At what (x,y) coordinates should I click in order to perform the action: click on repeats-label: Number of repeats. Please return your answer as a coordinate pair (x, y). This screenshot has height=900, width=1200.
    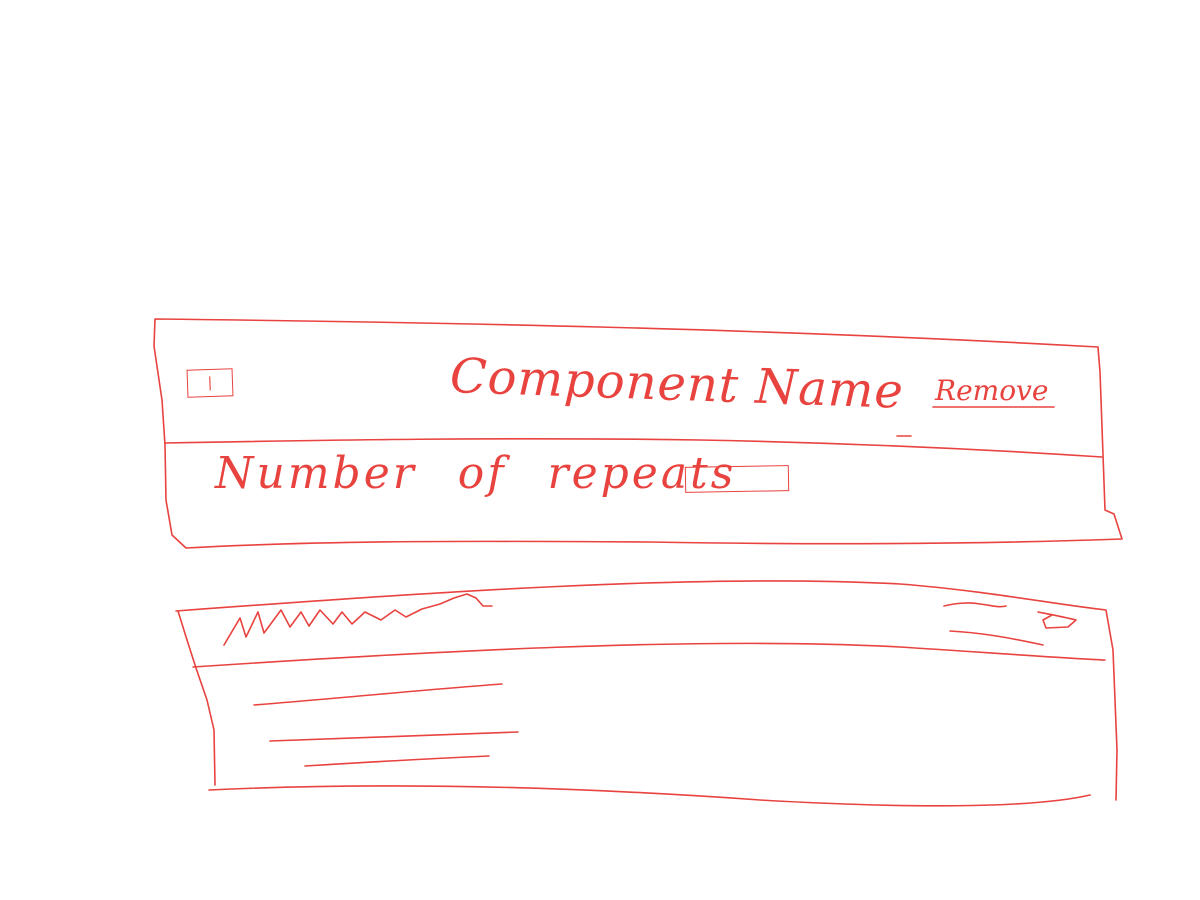
    Looking at the image, I should click on (476, 473).